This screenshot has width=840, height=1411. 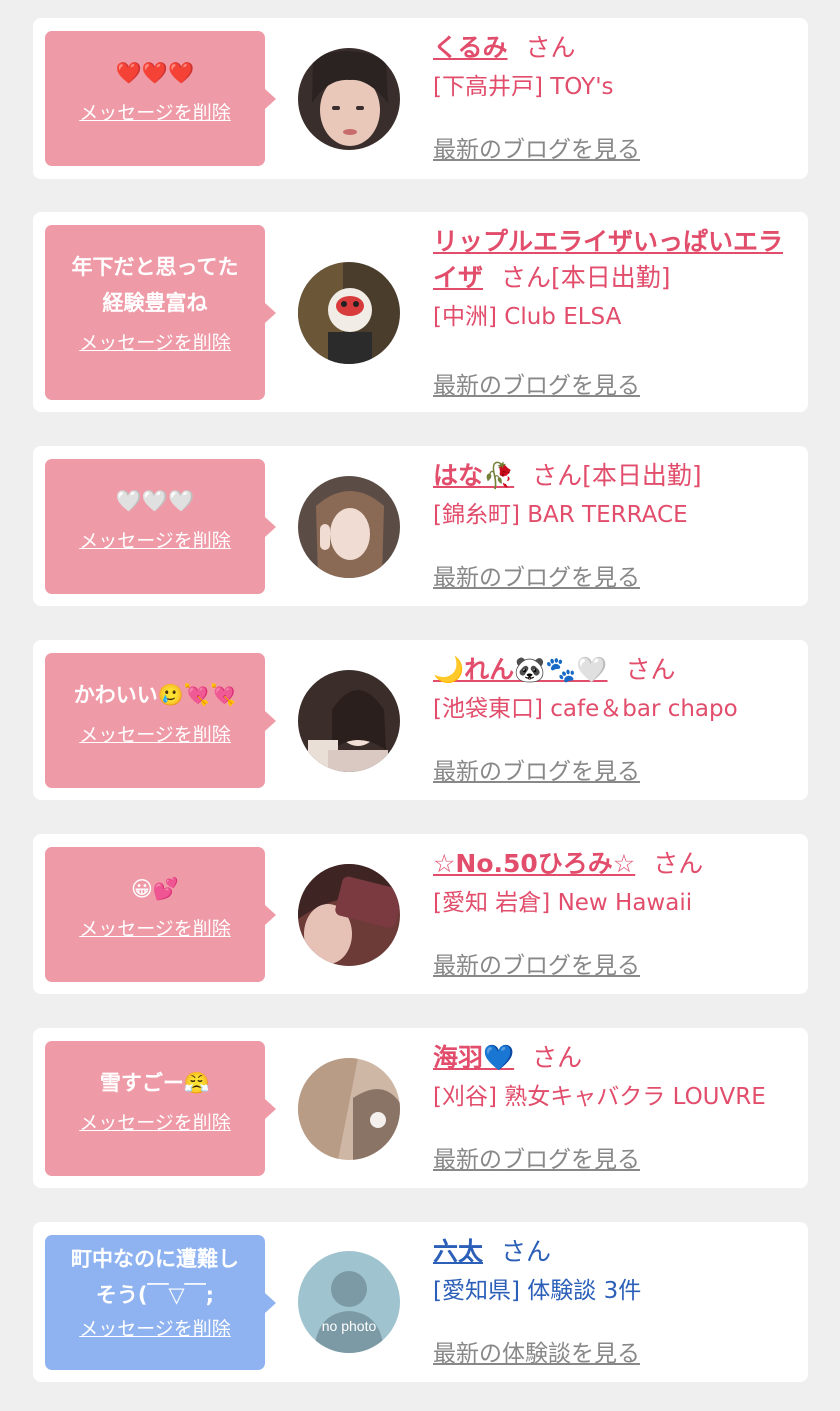 What do you see at coordinates (160, 720) in the screenshot?
I see `message-bubble: かわいい🥲💘💘 メッセージを削除` at bounding box center [160, 720].